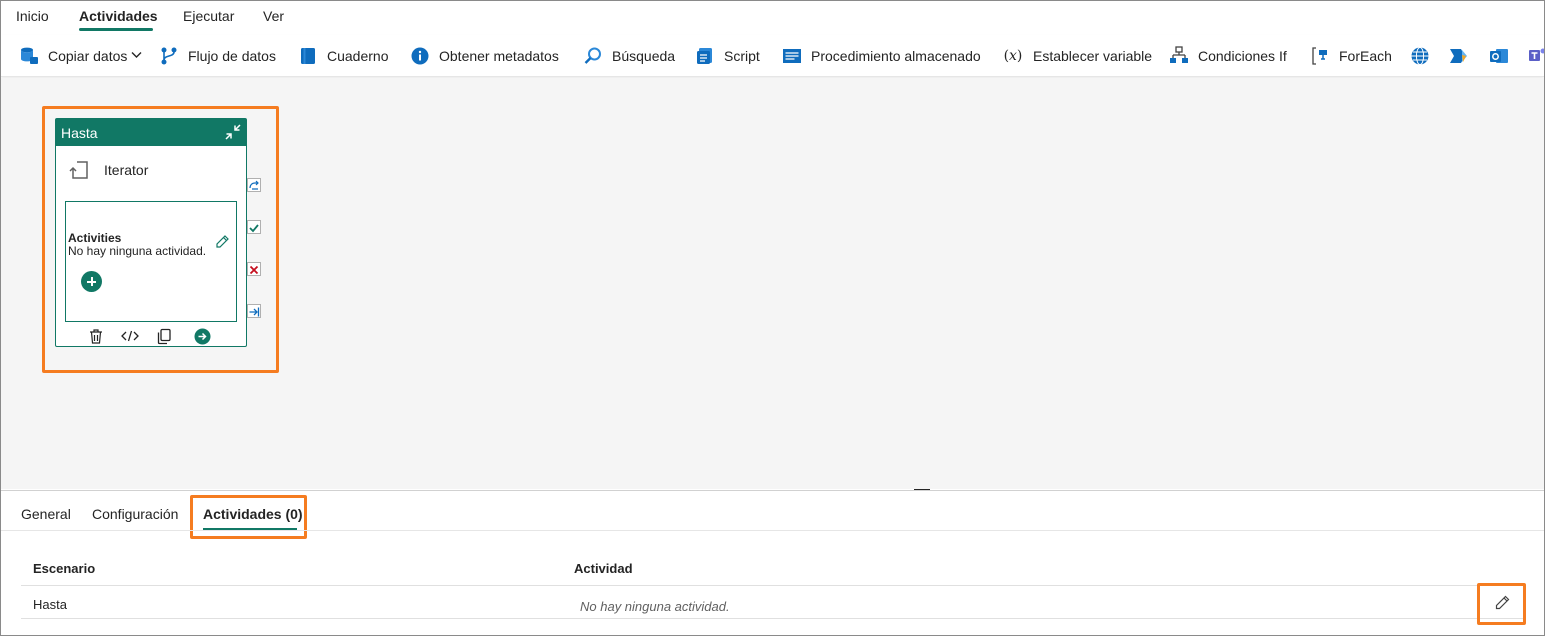  I want to click on iterator-row: Iterator, so click(108, 170).